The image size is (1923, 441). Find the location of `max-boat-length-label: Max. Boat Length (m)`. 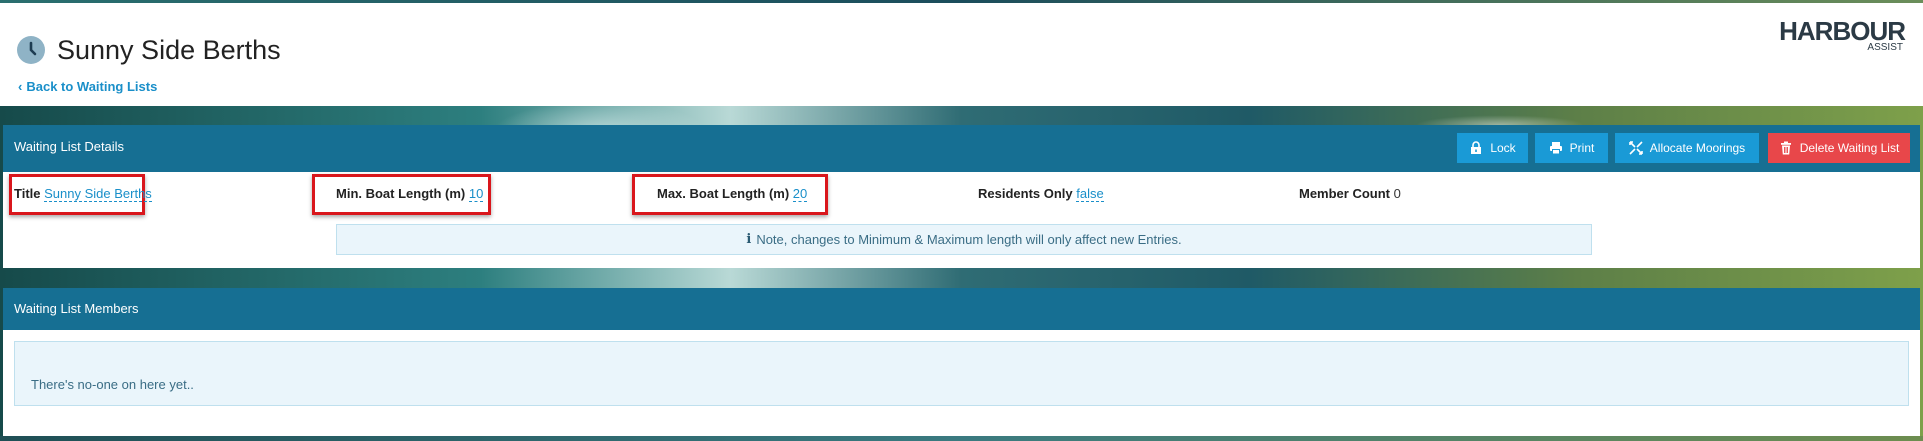

max-boat-length-label: Max. Boat Length (m) is located at coordinates (723, 193).